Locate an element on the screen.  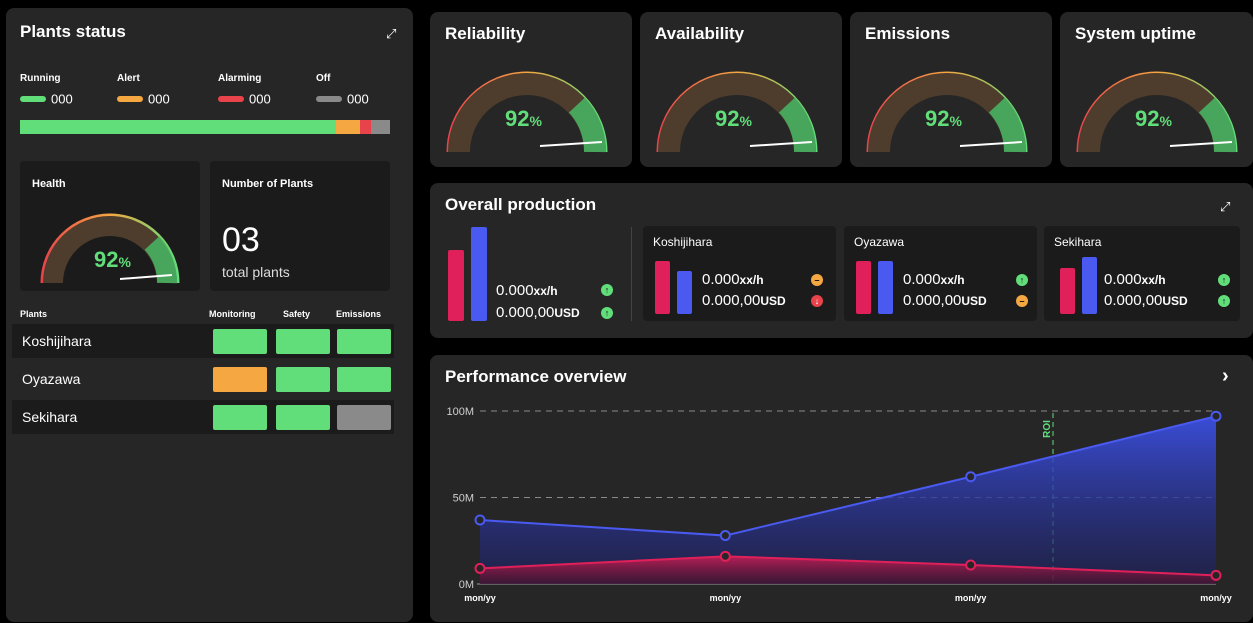
plants-table-header: Plants Monitoring Safety Emissions is located at coordinates (205, 316).